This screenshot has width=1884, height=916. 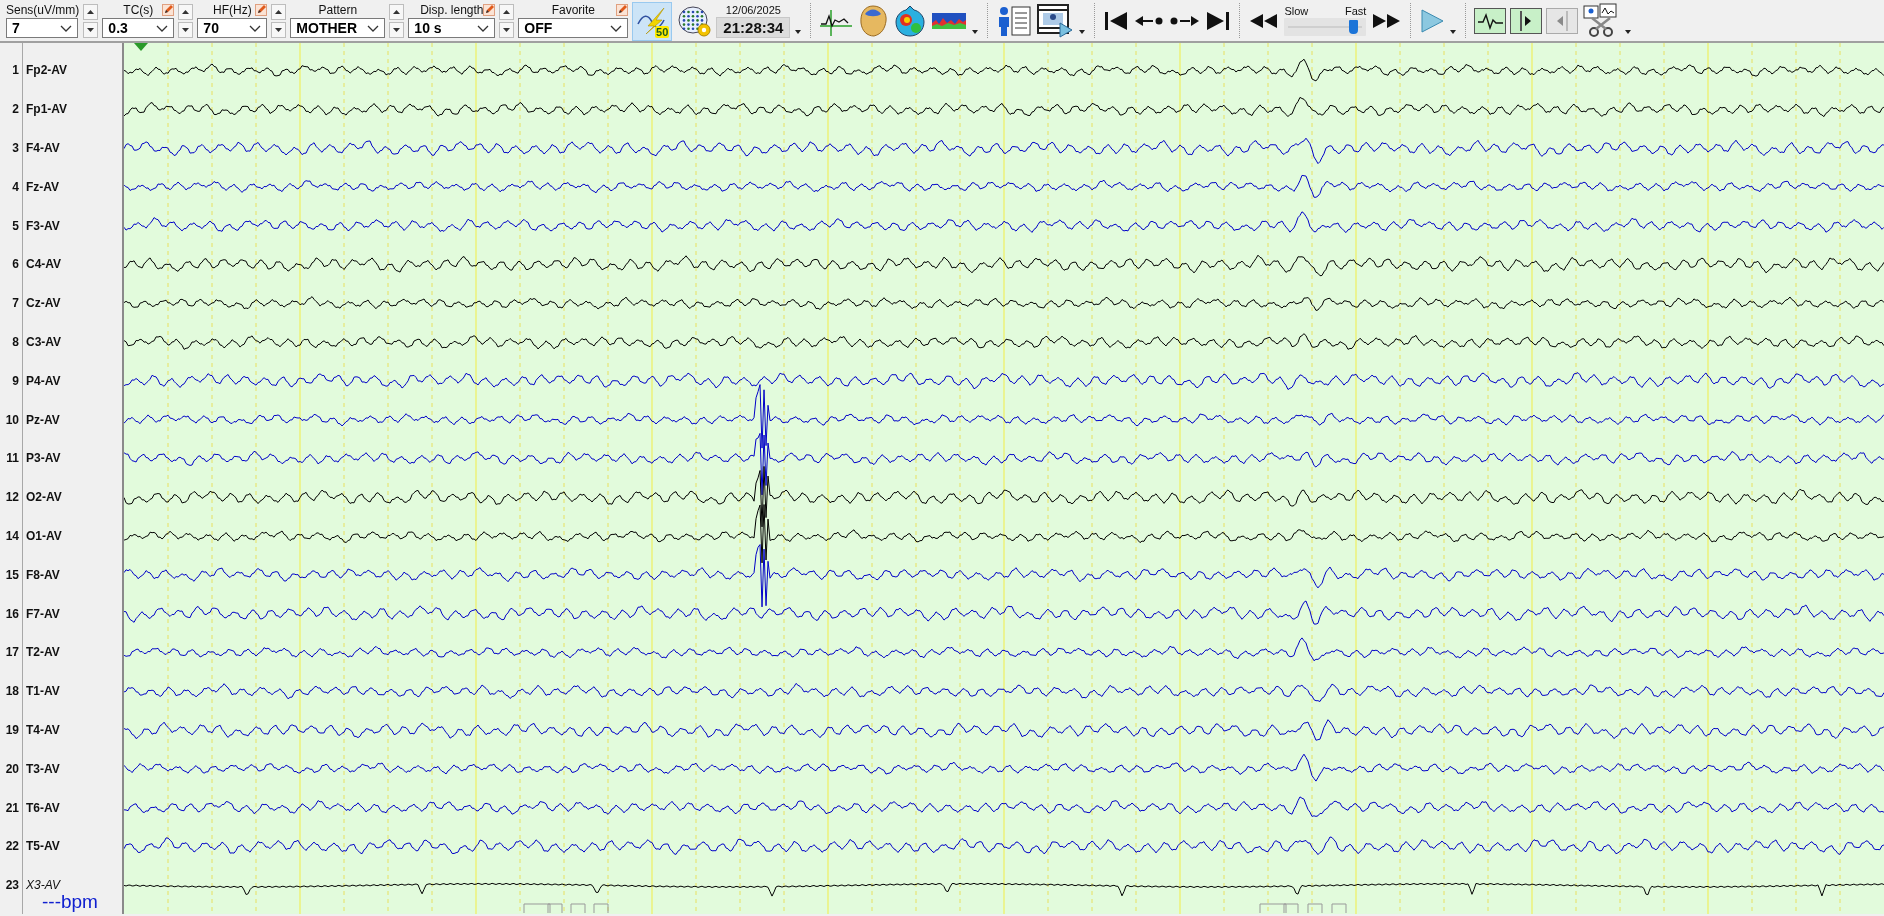 What do you see at coordinates (43, 807) in the screenshot?
I see `channel-label: T6-AV` at bounding box center [43, 807].